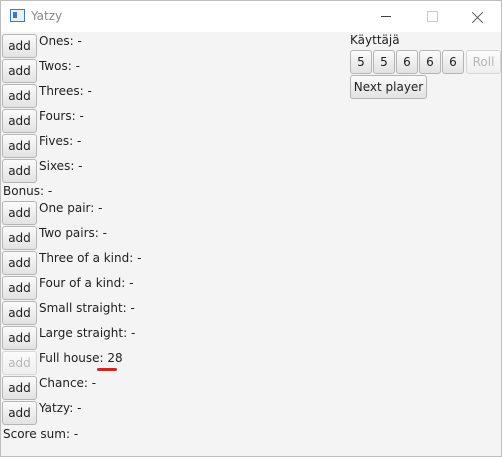  I want to click on sixes-score: Sixes: -, so click(61, 166).